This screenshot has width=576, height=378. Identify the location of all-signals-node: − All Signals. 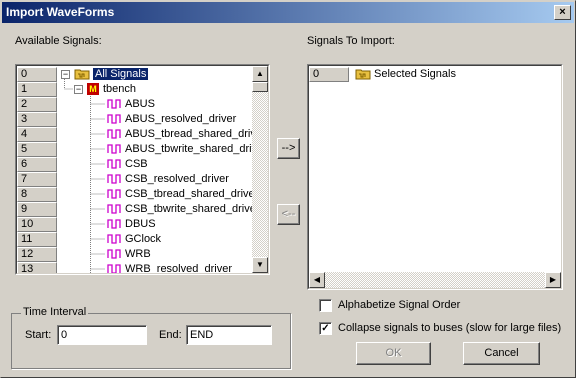
(105, 74).